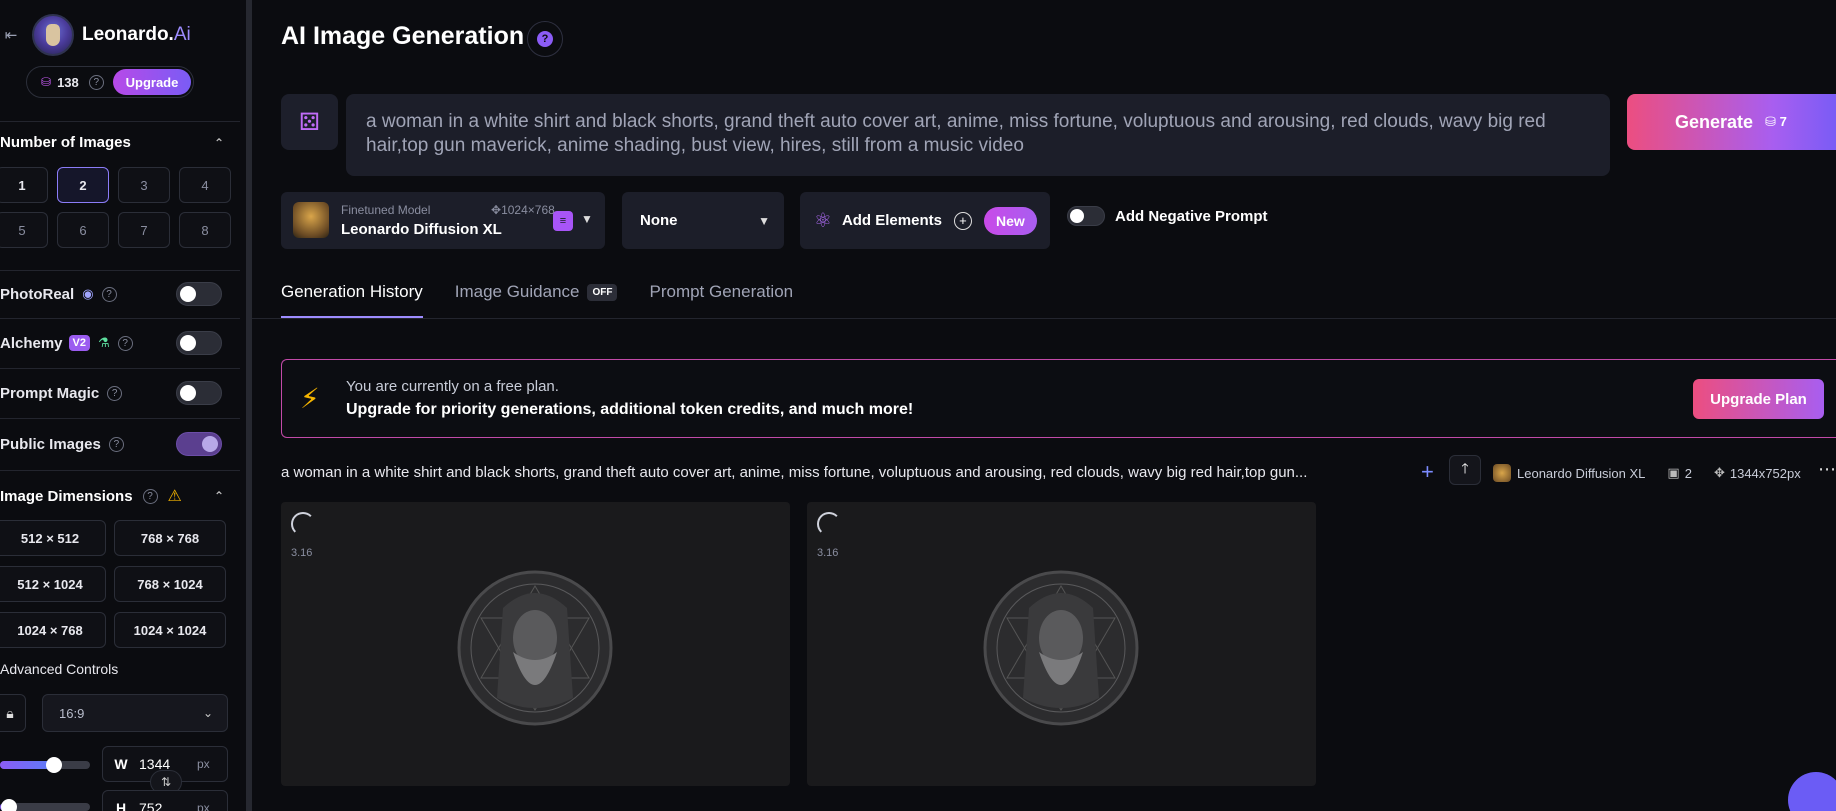 The image size is (1836, 811). Describe the element at coordinates (24, 185) in the screenshot. I see `image-count-option-1: 1` at that location.